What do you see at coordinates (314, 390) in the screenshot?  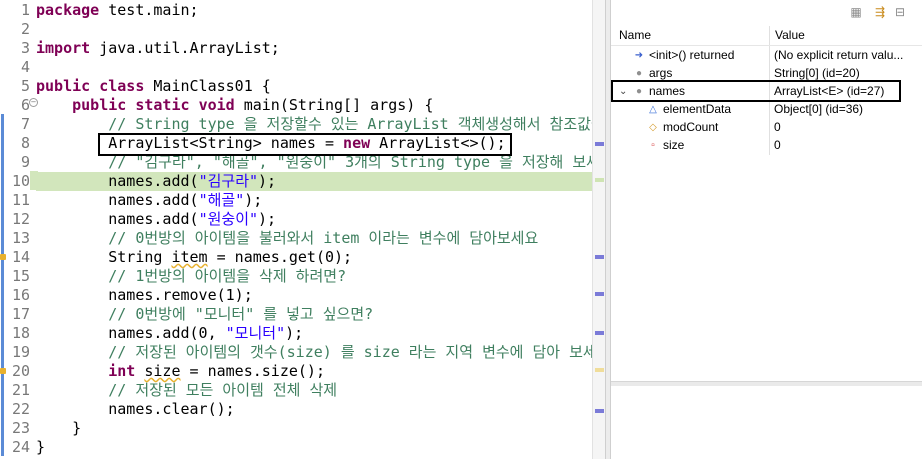 I see `code-line: // 저장된 모든 아이템 전체 삭제` at bounding box center [314, 390].